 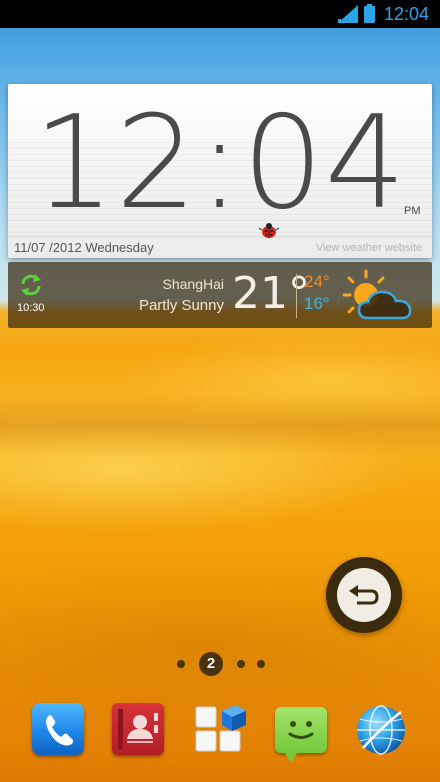 I want to click on contacts-app-icon, so click(x=138, y=729).